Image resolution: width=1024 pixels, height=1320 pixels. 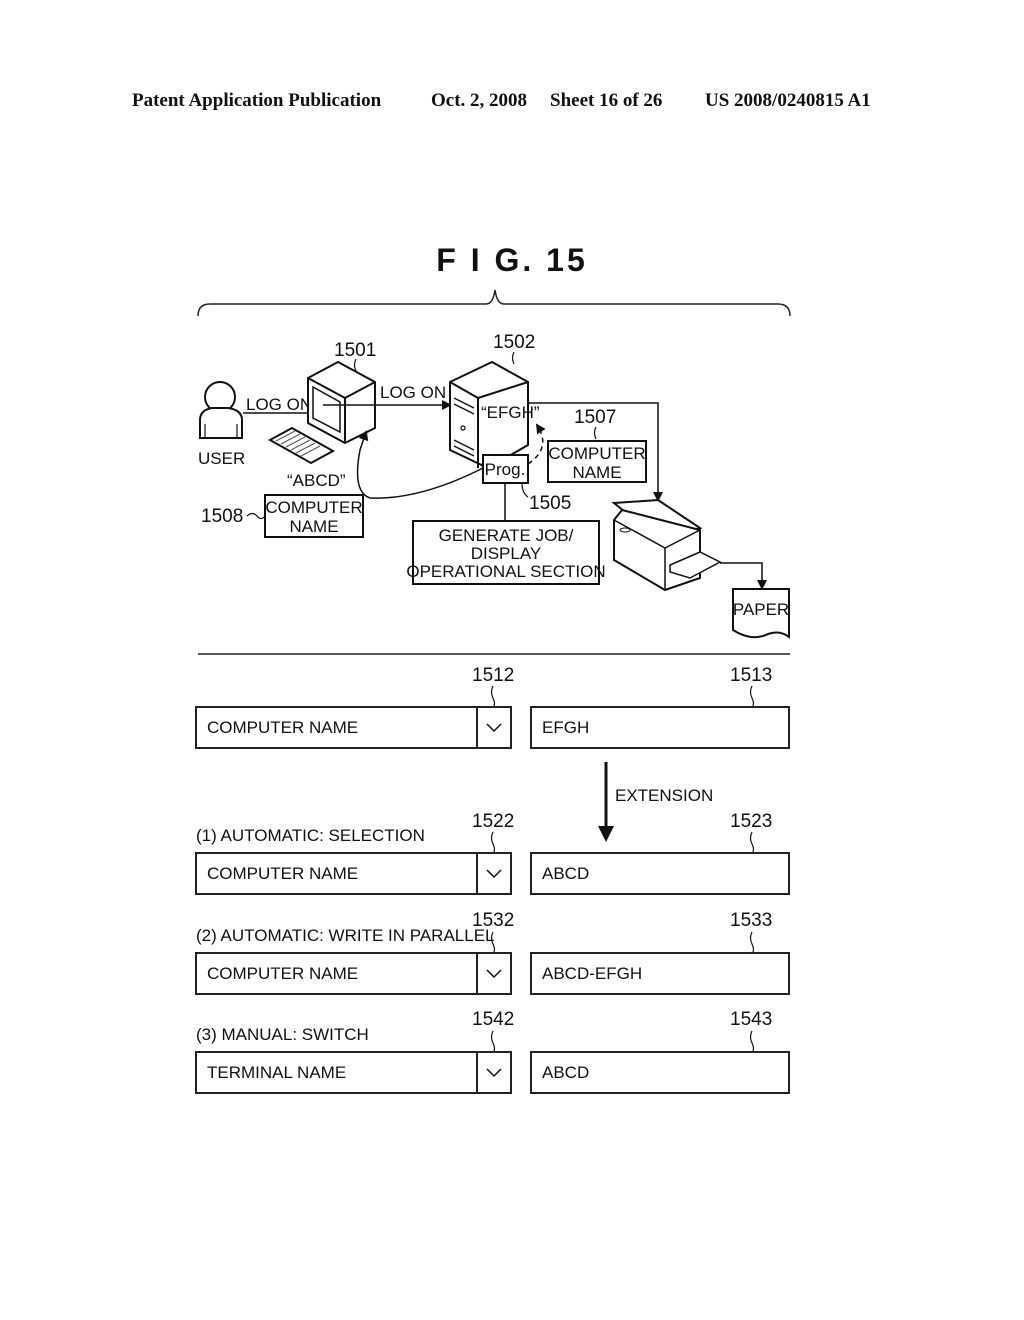 I want to click on name-type-select: TERMINAL NAME, so click(x=353, y=1072).